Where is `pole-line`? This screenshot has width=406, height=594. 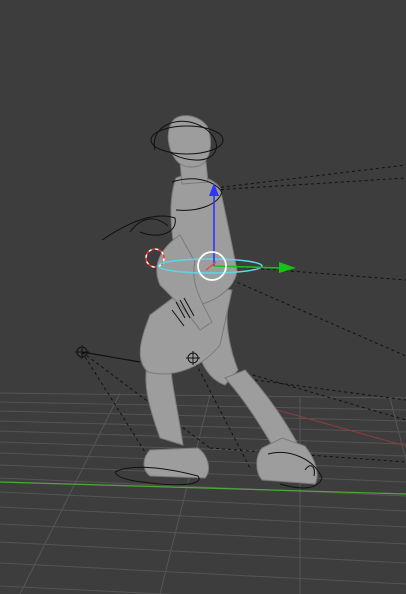 pole-line is located at coordinates (111, 357).